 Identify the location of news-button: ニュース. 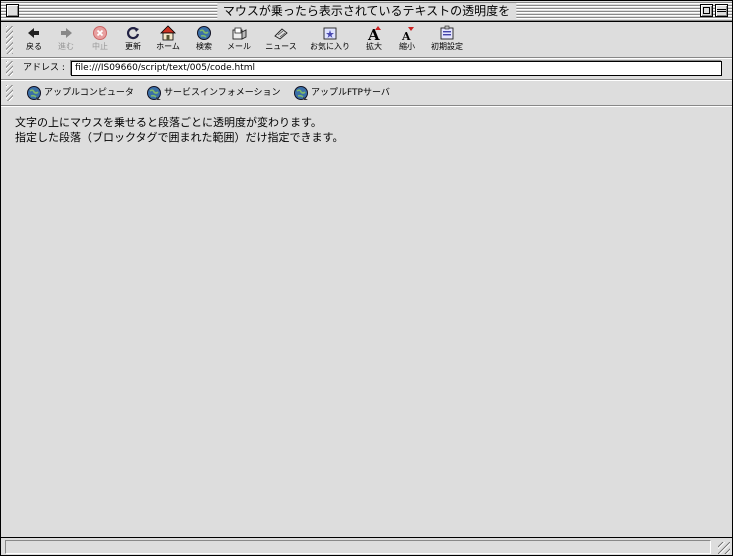
(281, 40).